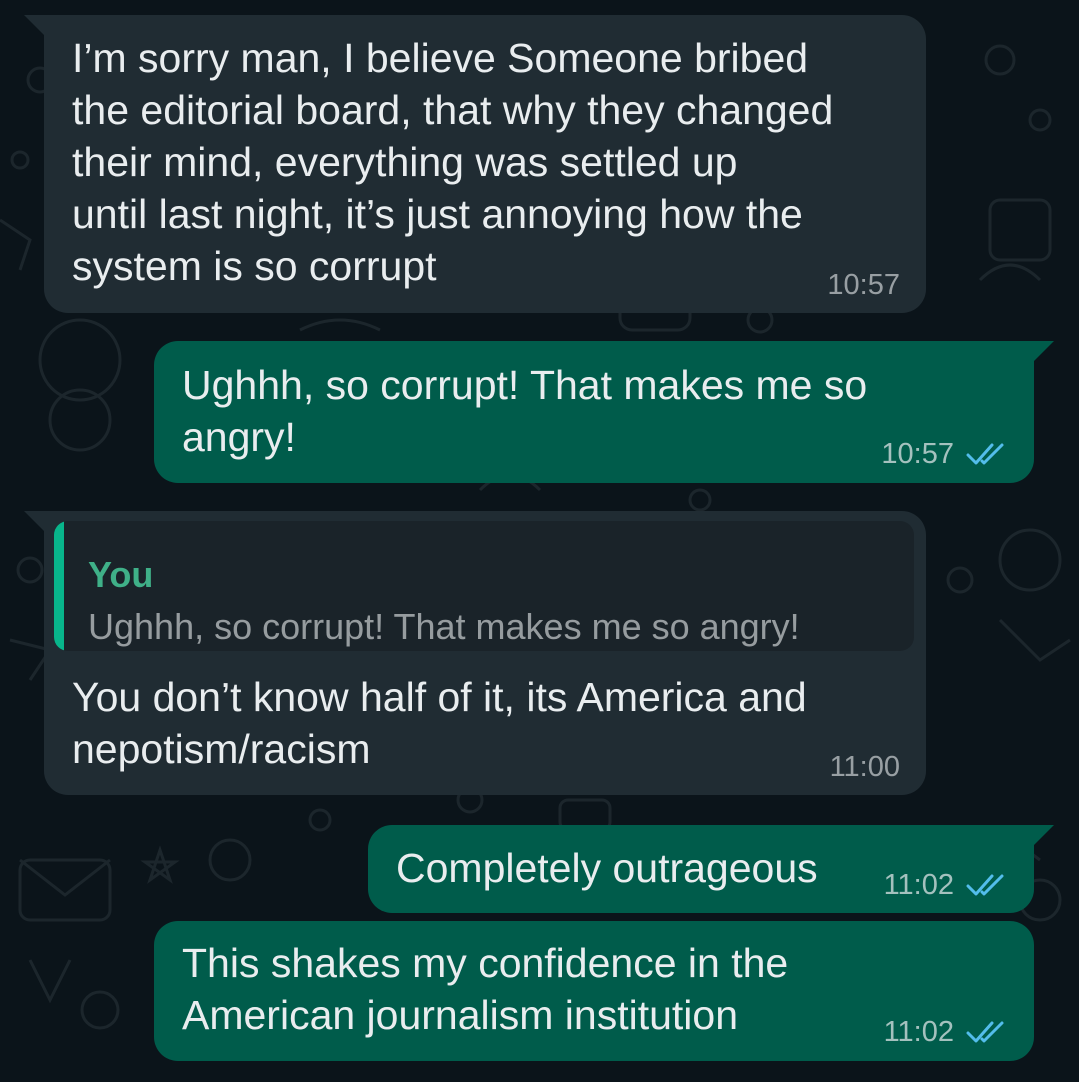 This screenshot has width=1079, height=1082. What do you see at coordinates (59, 586) in the screenshot?
I see `quote-accent-bar` at bounding box center [59, 586].